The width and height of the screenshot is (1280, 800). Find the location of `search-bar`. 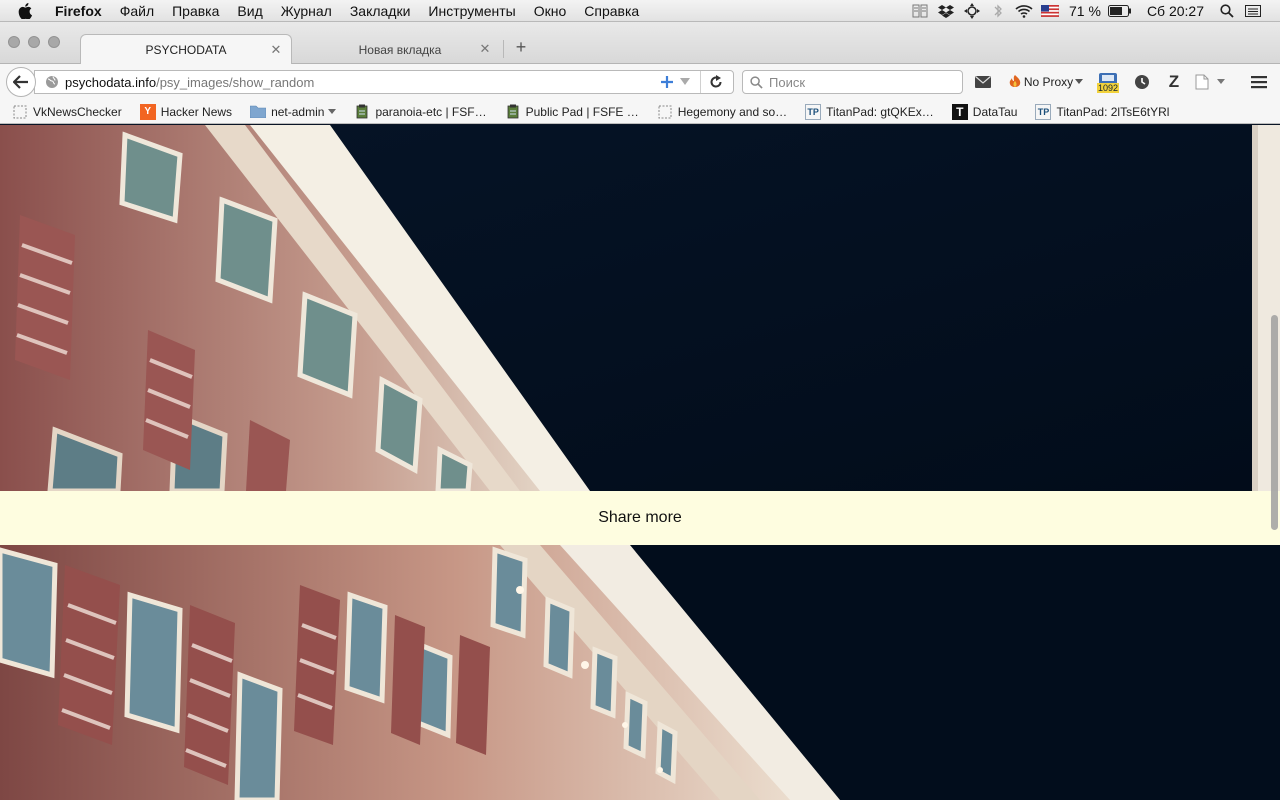

search-bar is located at coordinates (852, 82).